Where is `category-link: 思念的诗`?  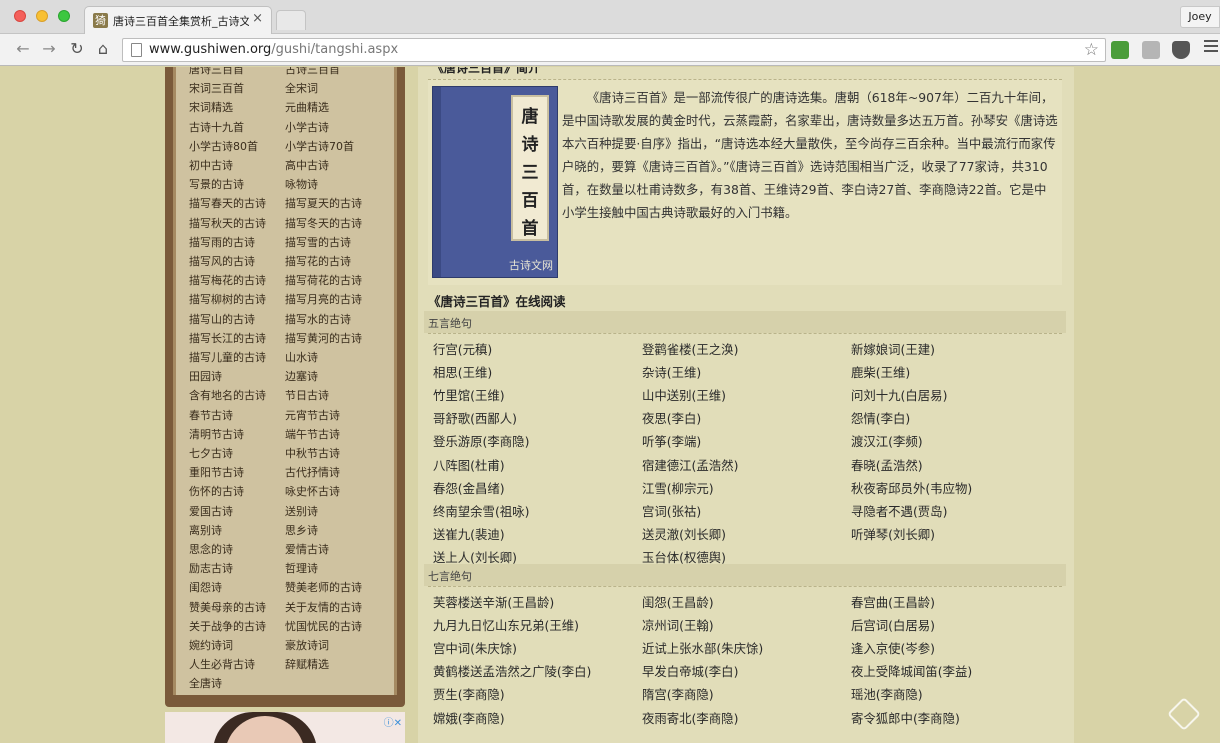 category-link: 思念的诗 is located at coordinates (211, 549).